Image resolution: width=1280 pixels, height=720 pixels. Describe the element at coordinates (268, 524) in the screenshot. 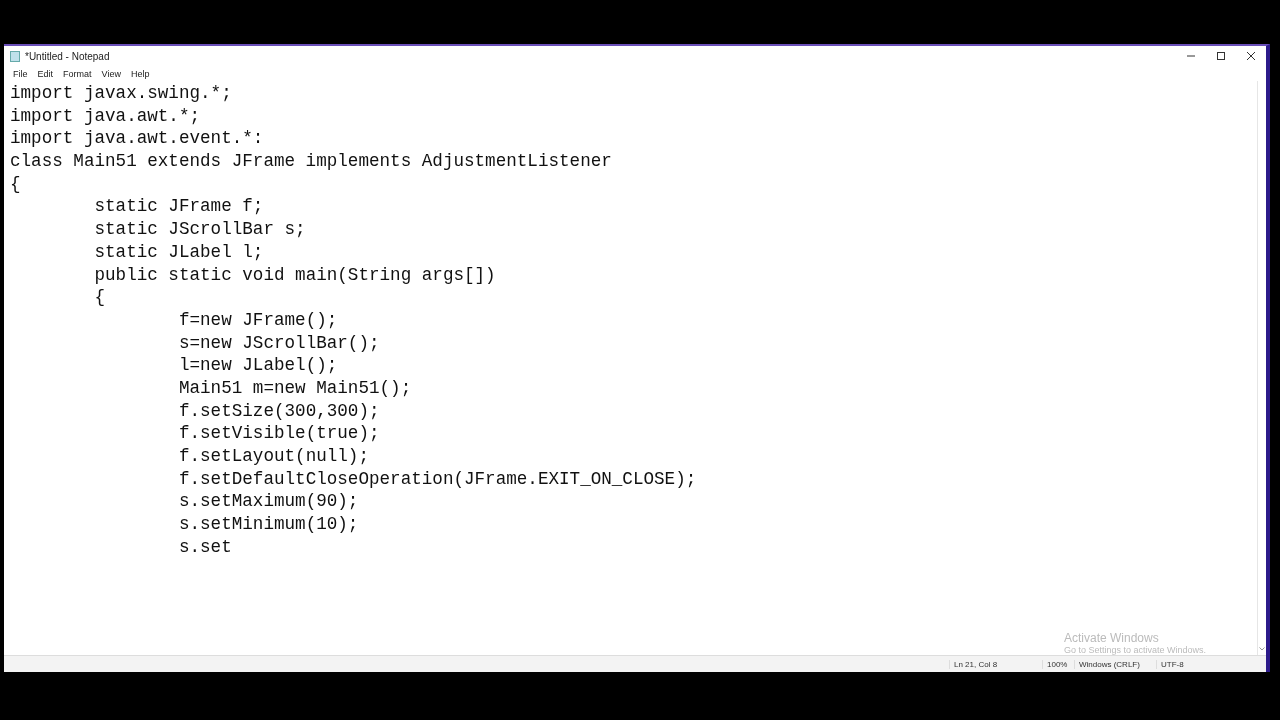

I see `code-line: s.setMinimum(10);` at that location.